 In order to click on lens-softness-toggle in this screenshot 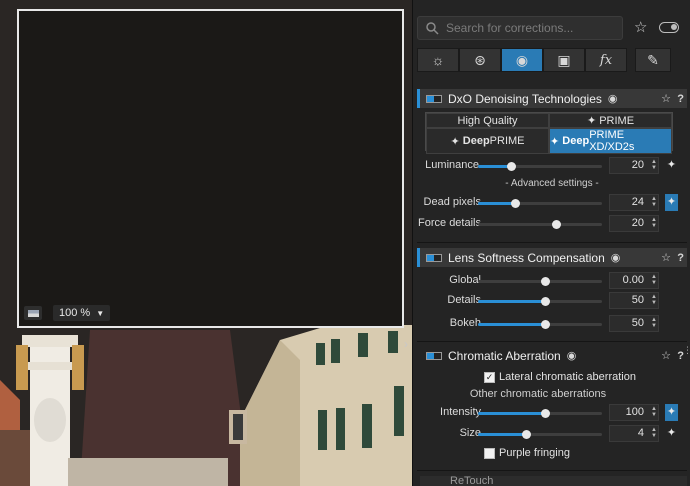, I will do `click(434, 257)`.